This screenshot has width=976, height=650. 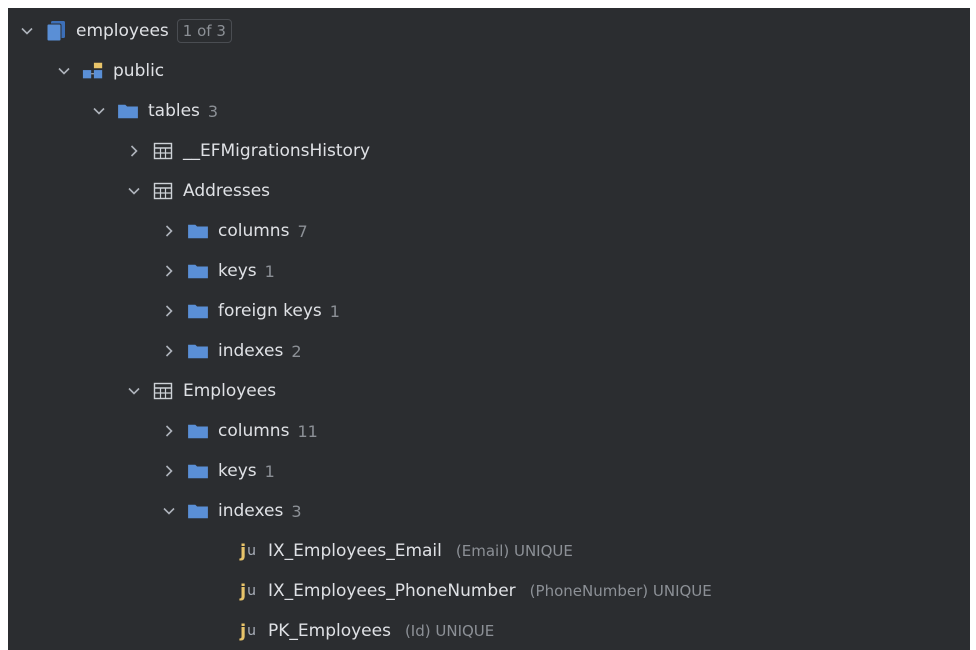 I want to click on folder-count: 7, so click(x=302, y=231).